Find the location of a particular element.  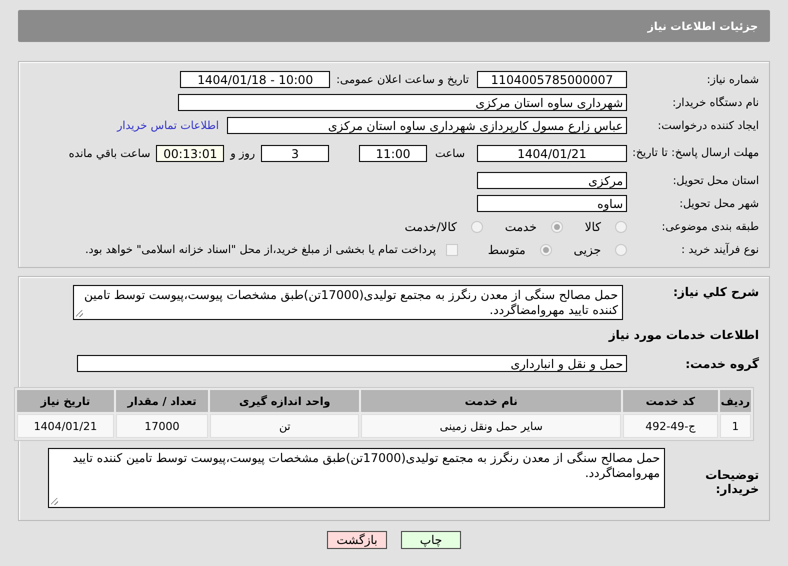

buyer-name-field: شهرداری ساوه استان مرکزی is located at coordinates (402, 102).